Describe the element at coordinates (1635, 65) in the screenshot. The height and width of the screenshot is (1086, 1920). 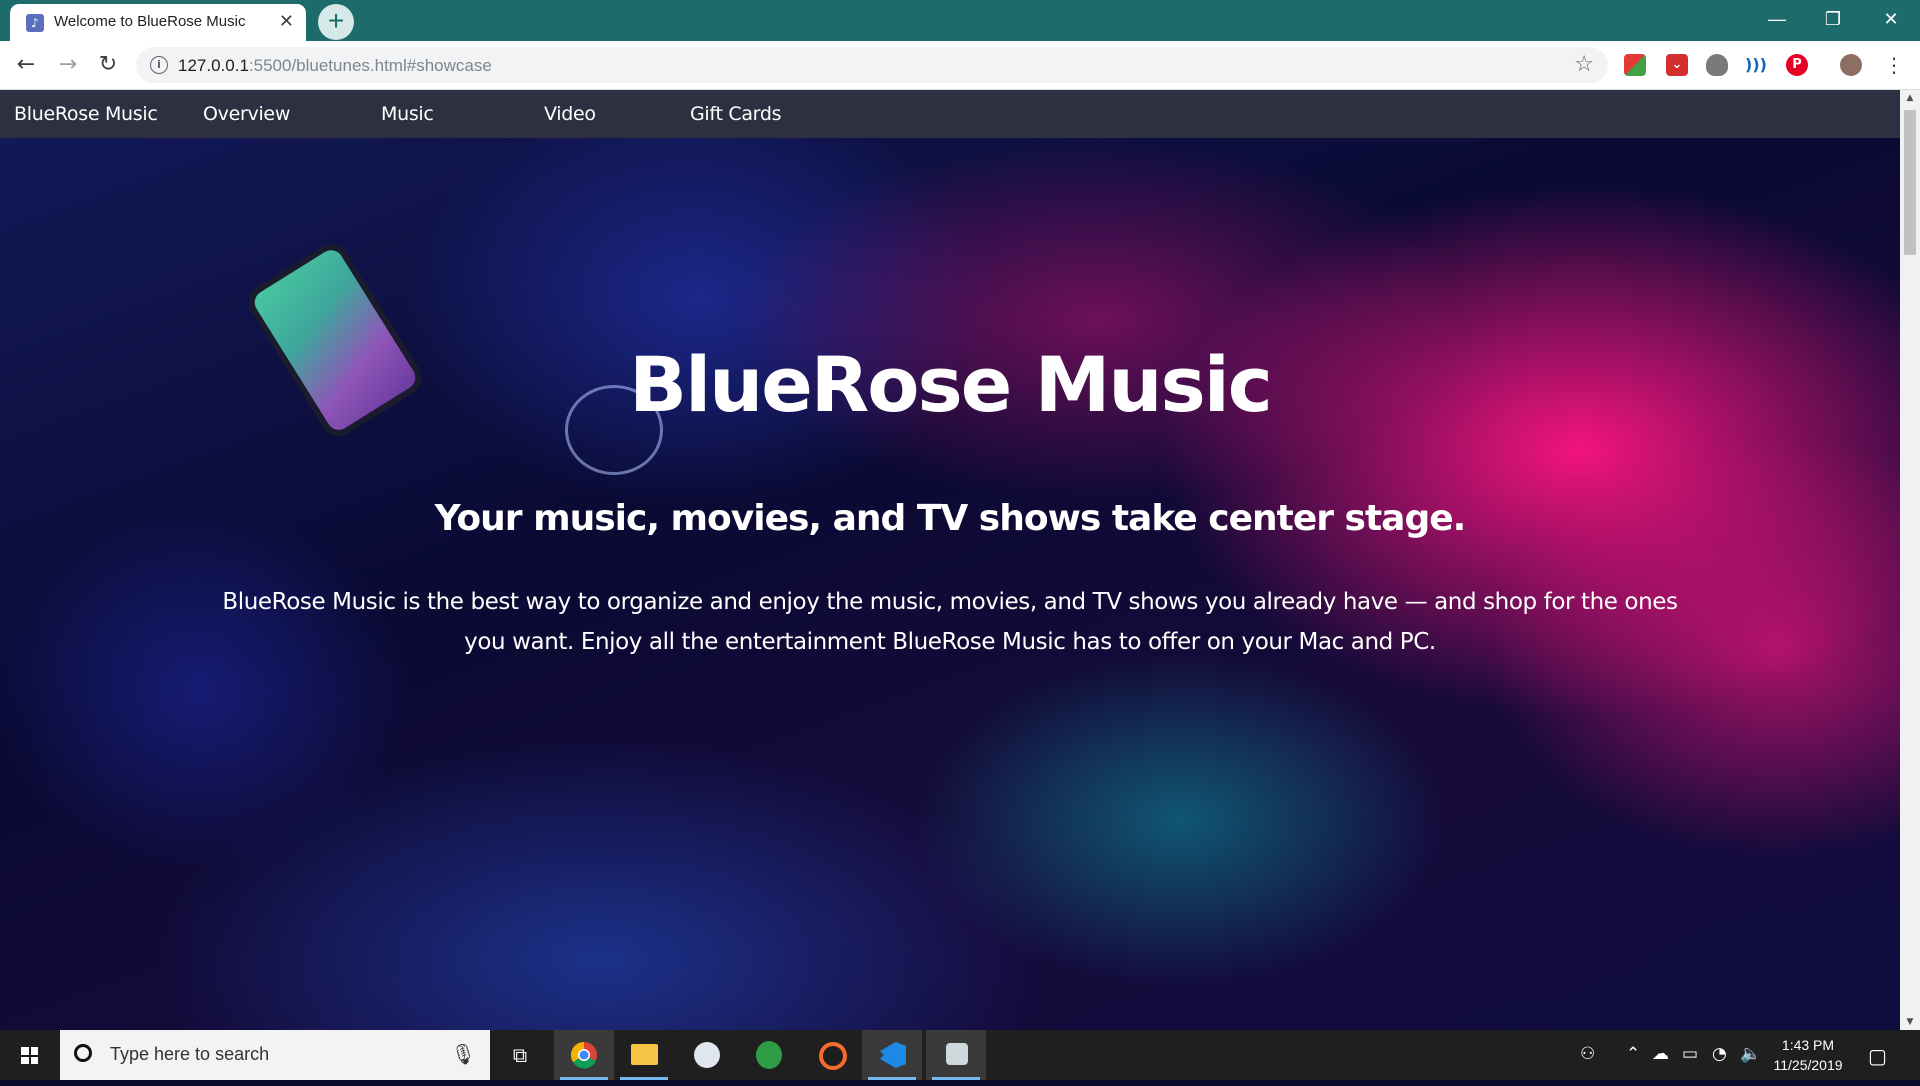
I see `extension-office-icon` at that location.